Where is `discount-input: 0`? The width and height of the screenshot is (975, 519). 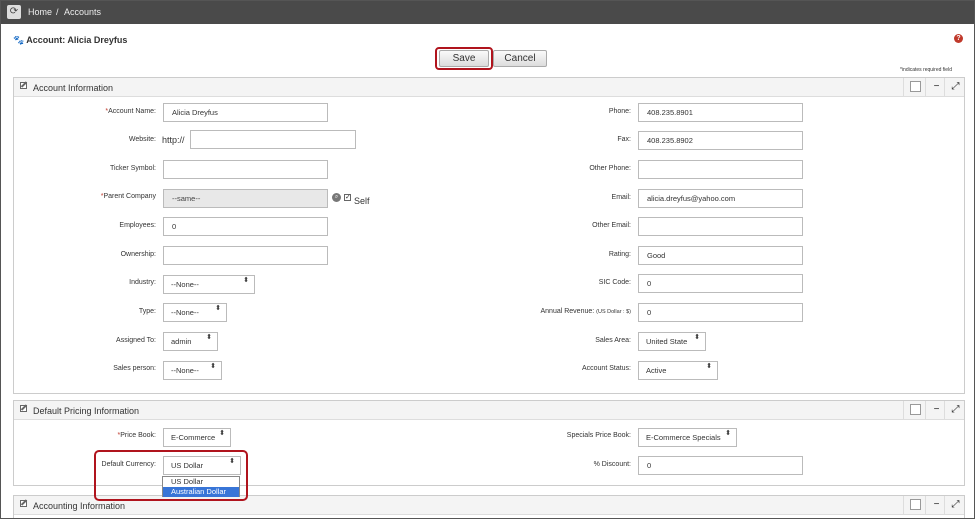 discount-input: 0 is located at coordinates (720, 465).